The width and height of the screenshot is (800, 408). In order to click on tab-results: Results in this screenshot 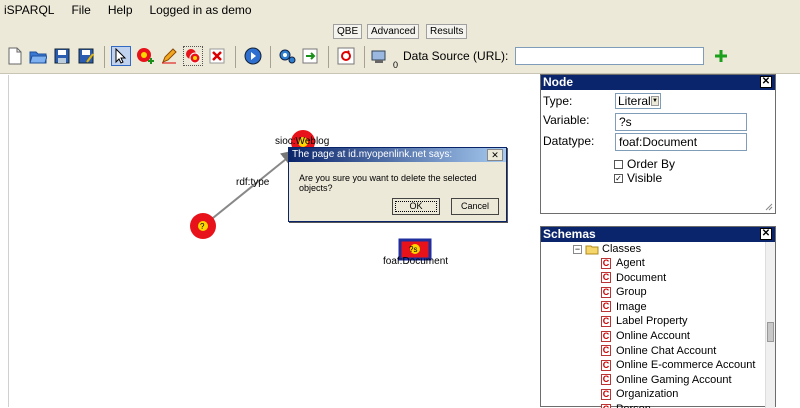, I will do `click(446, 31)`.